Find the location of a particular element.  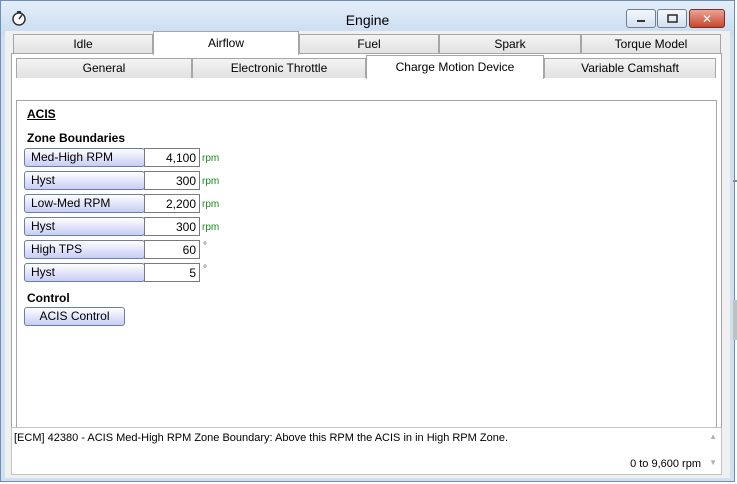

tab-torque-model: Torque Model is located at coordinates (651, 44).